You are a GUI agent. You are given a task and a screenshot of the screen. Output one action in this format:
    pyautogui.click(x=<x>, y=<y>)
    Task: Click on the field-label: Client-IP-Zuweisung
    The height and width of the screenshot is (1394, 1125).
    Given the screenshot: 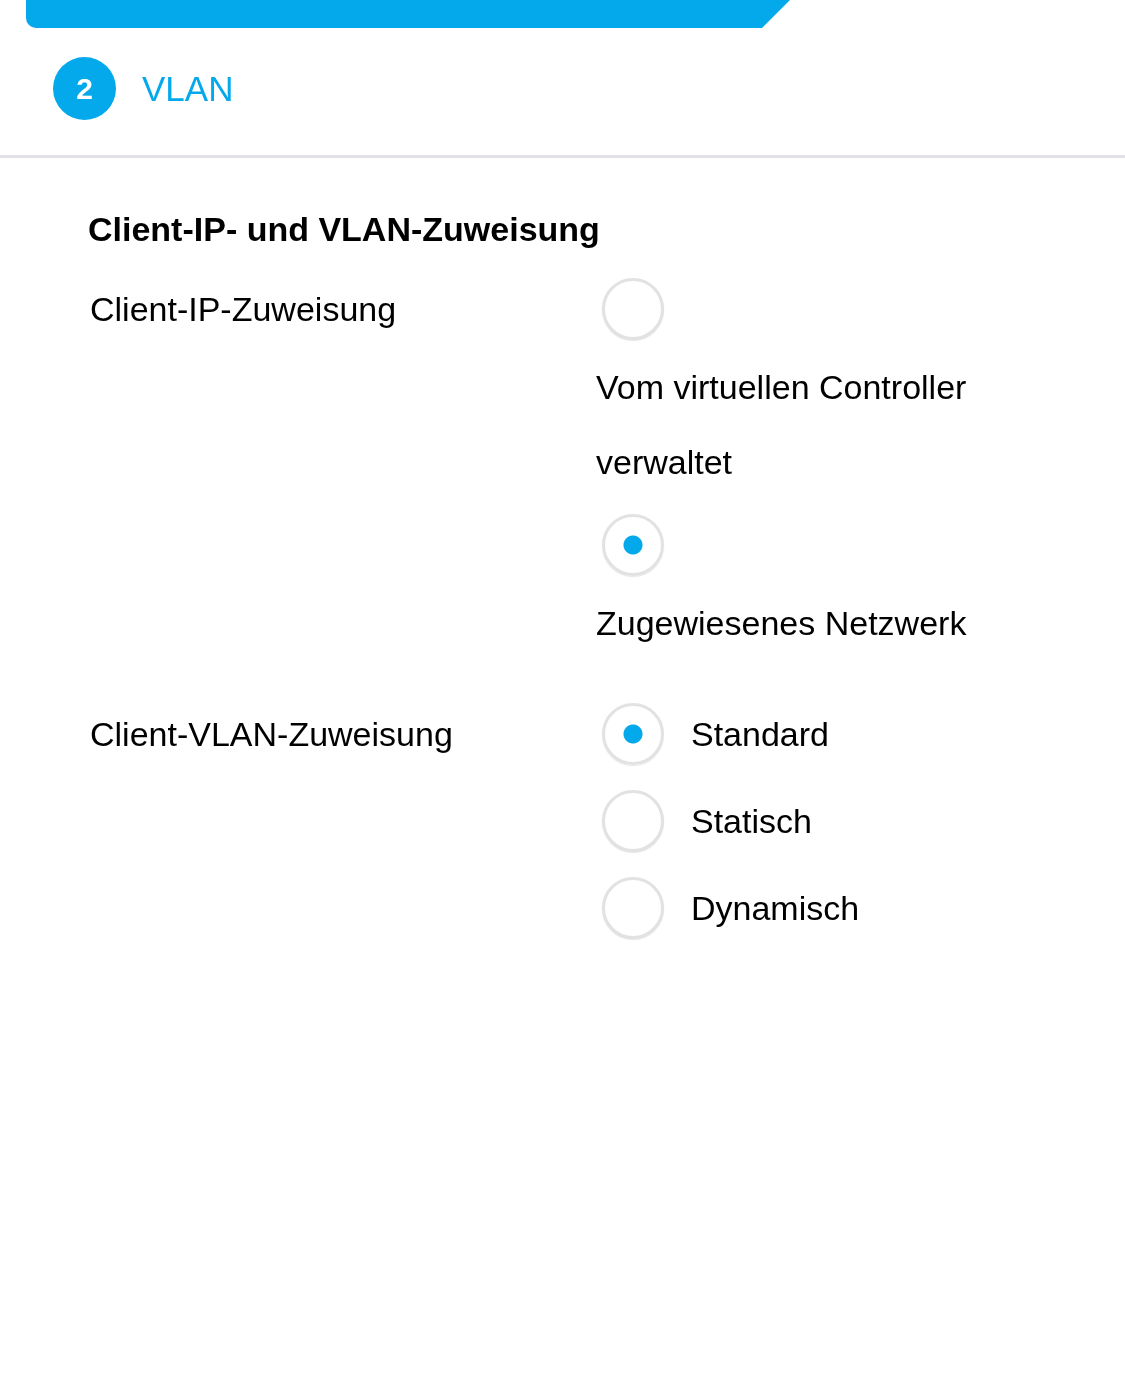 What is the action you would take?
    pyautogui.click(x=243, y=309)
    